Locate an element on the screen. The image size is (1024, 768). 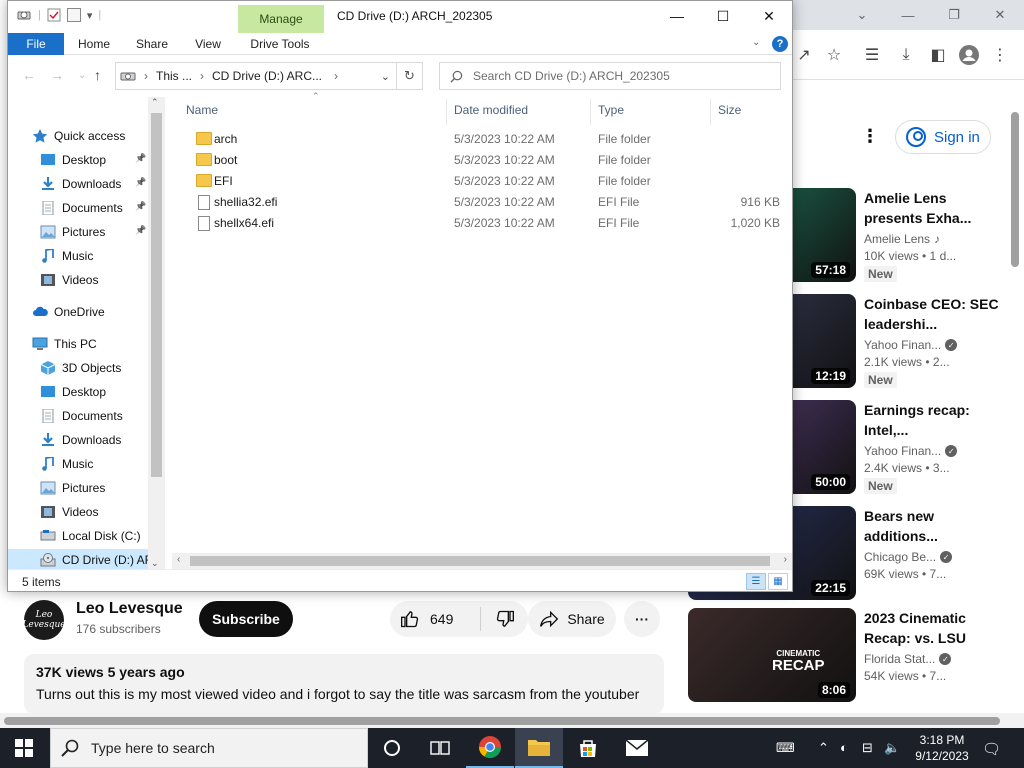
nav-pc-item-7: Local Disk (C:) is located at coordinates (90, 536).